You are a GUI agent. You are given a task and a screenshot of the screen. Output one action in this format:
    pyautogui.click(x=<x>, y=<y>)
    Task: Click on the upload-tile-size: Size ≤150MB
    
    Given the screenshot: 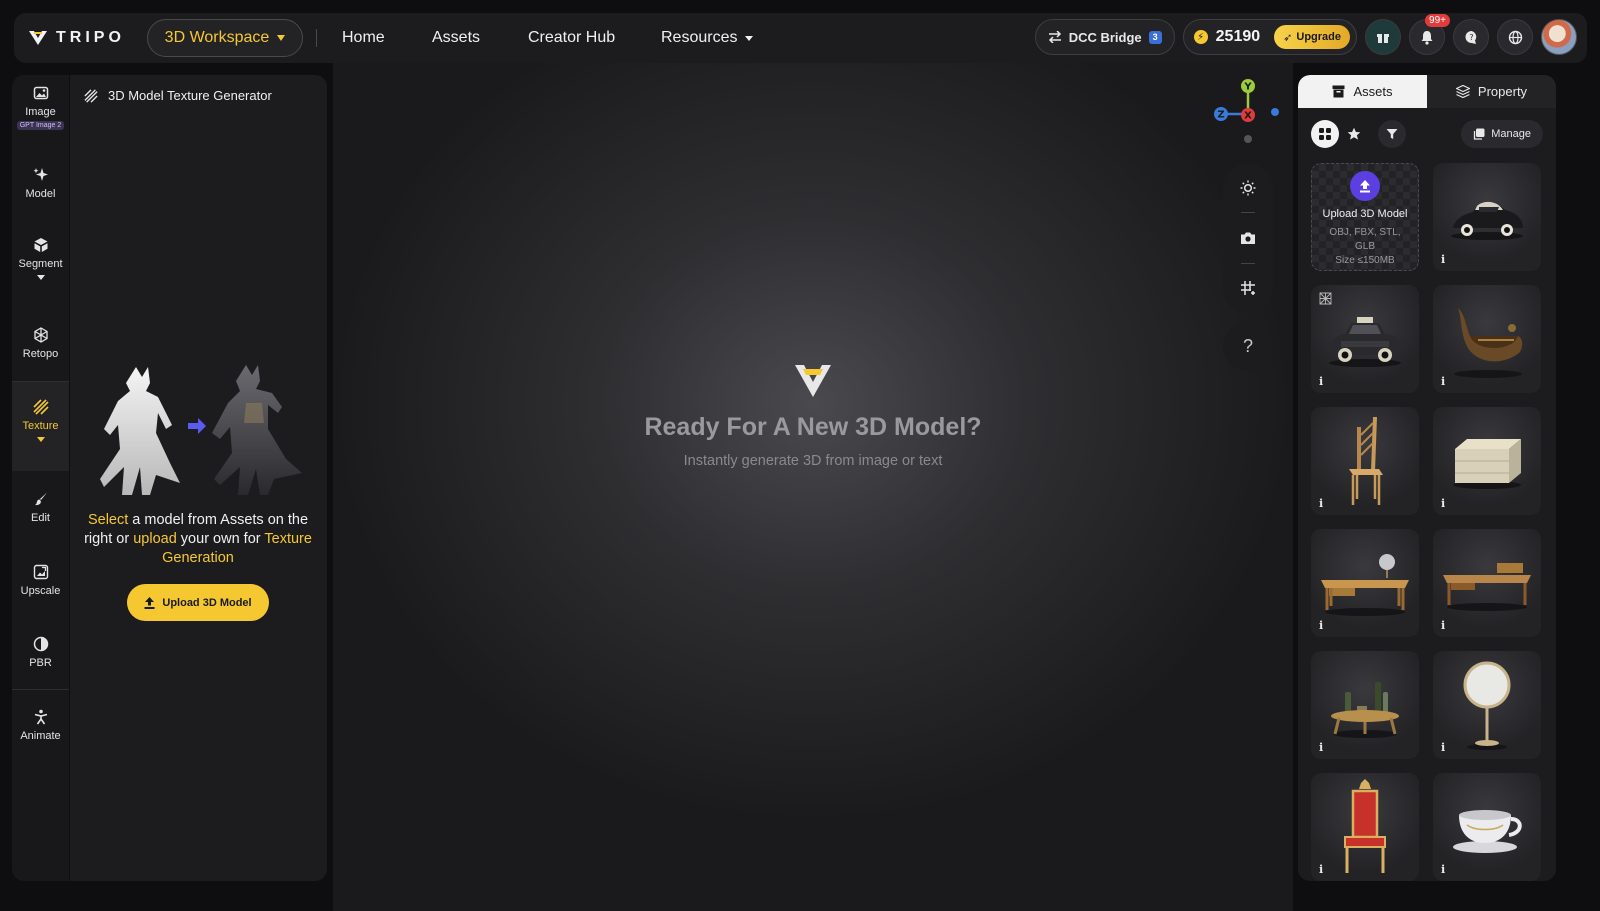 What is the action you would take?
    pyautogui.click(x=1365, y=260)
    